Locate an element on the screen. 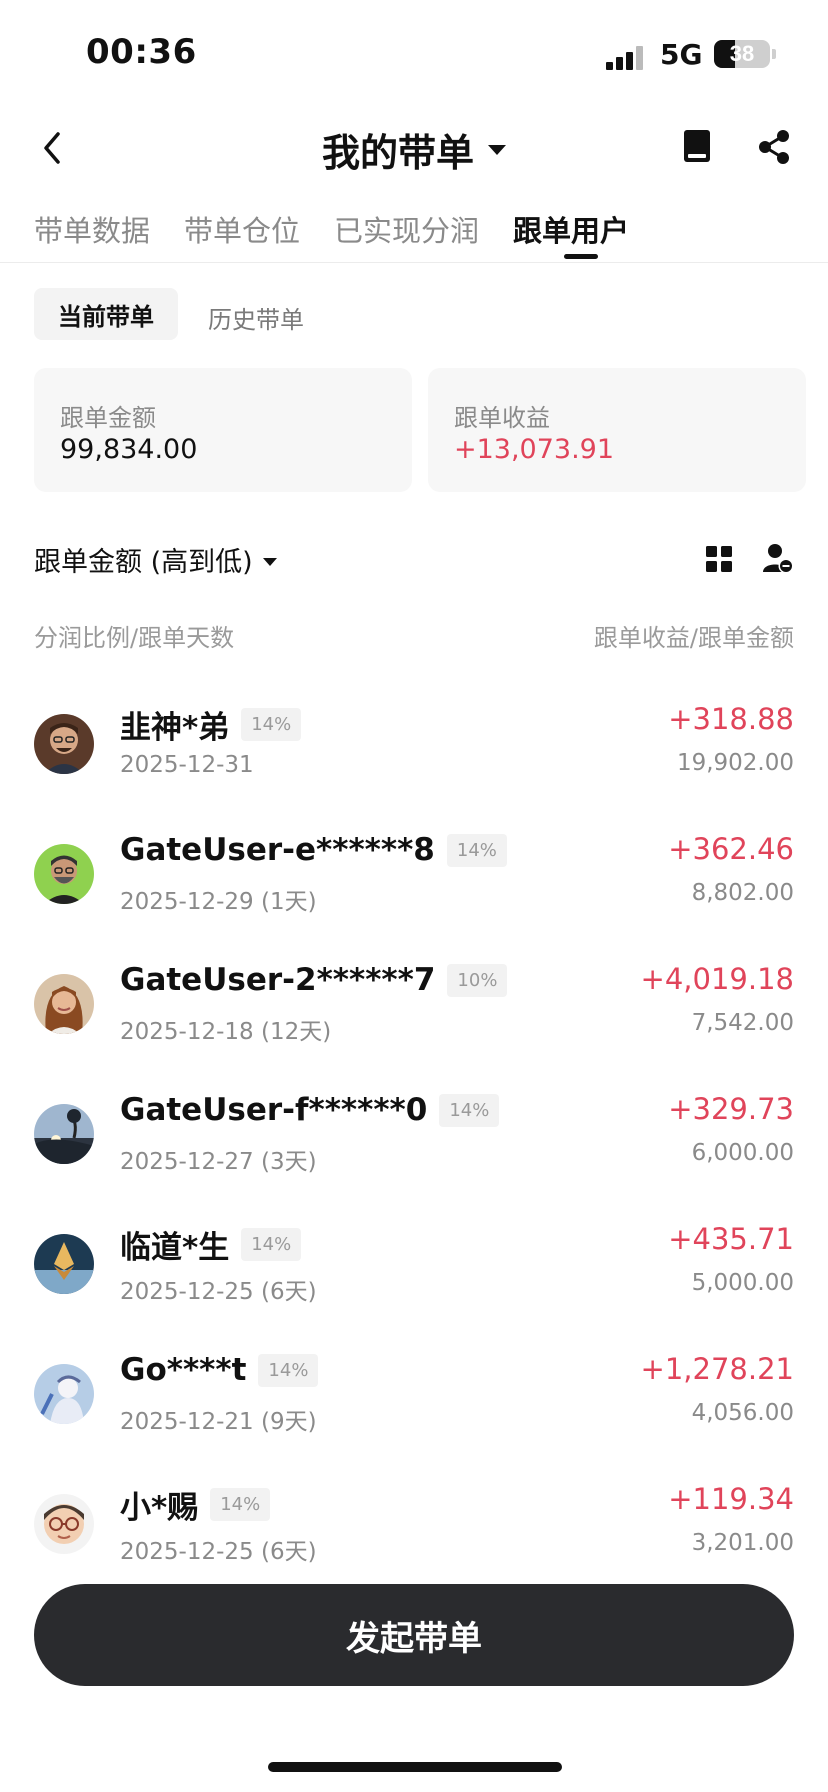  launch-copy-trade-button: 发起带单 is located at coordinates (414, 1635).